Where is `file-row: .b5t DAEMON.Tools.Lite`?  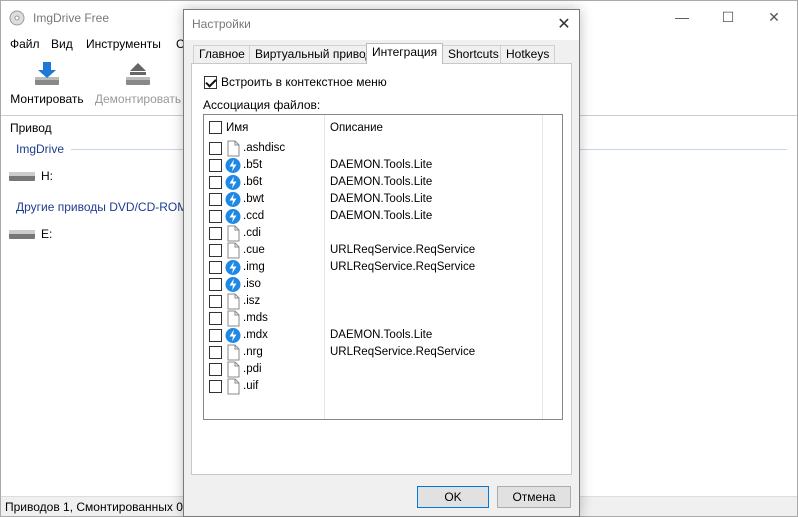
file-row: .b5t DAEMON.Tools.Lite is located at coordinates (383, 165).